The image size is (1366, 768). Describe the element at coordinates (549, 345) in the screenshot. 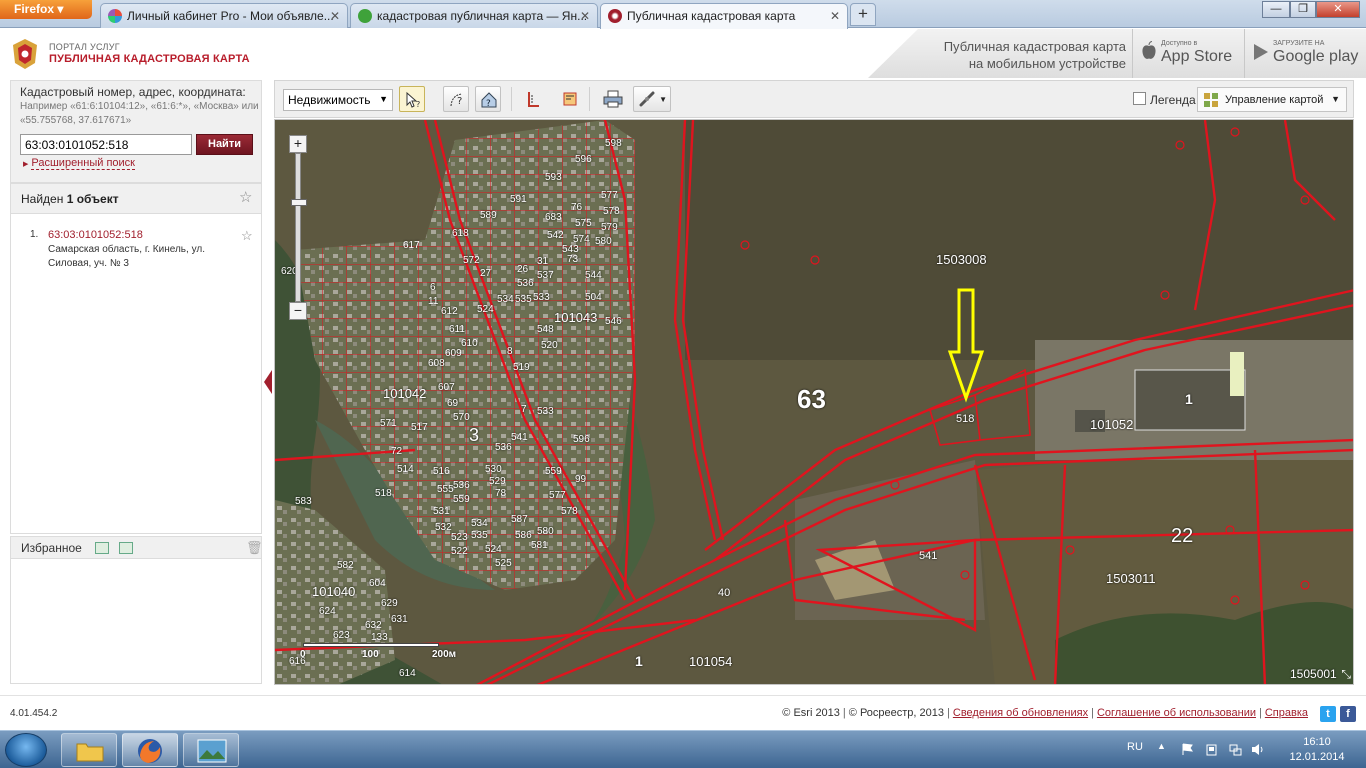

I see `parcel-label: 520` at that location.